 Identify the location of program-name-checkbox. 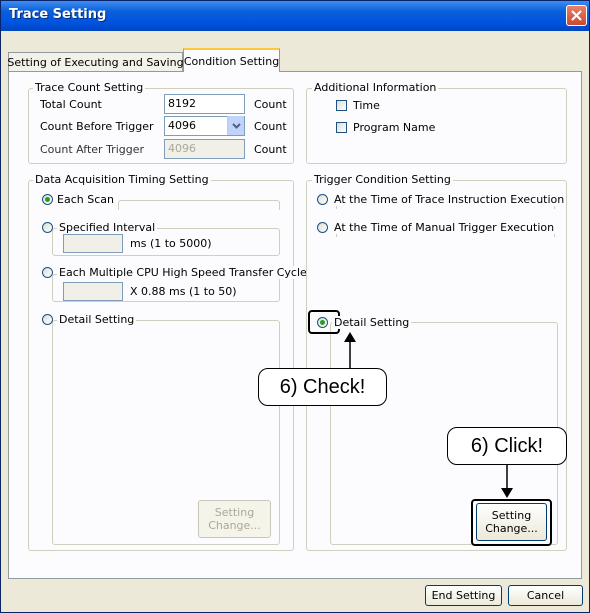
(341, 127).